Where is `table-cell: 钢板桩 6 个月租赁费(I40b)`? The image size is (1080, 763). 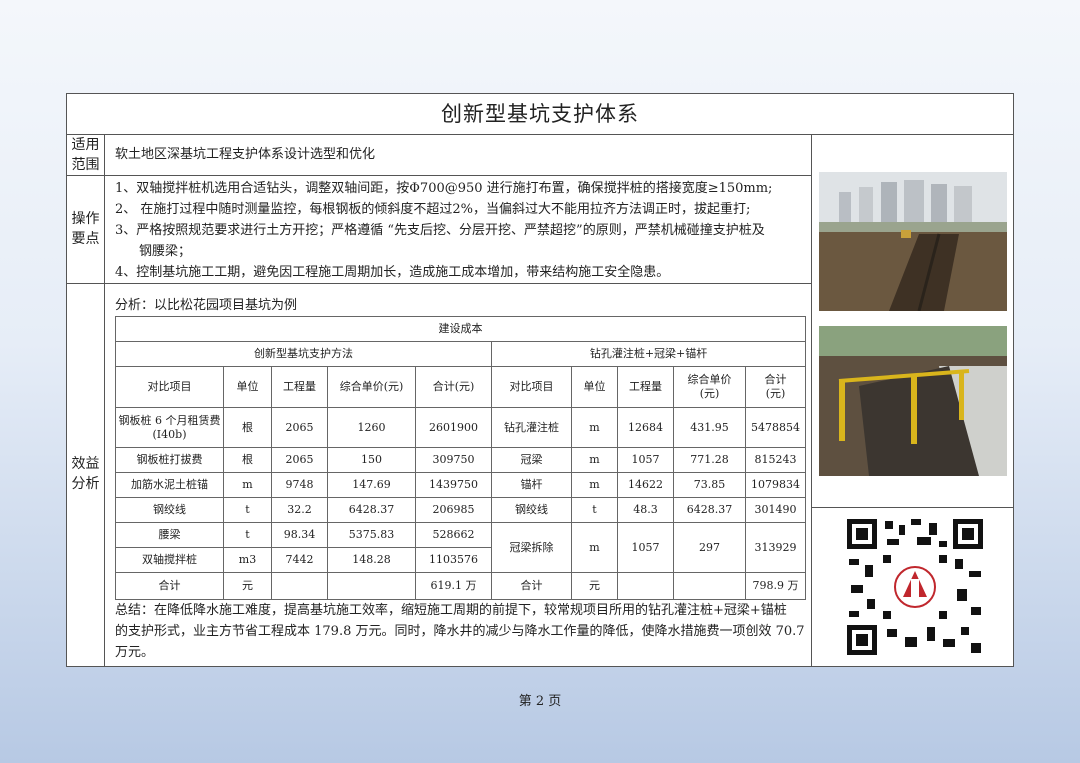
table-cell: 钢板桩 6 个月租赁费(I40b) is located at coordinates (169, 427).